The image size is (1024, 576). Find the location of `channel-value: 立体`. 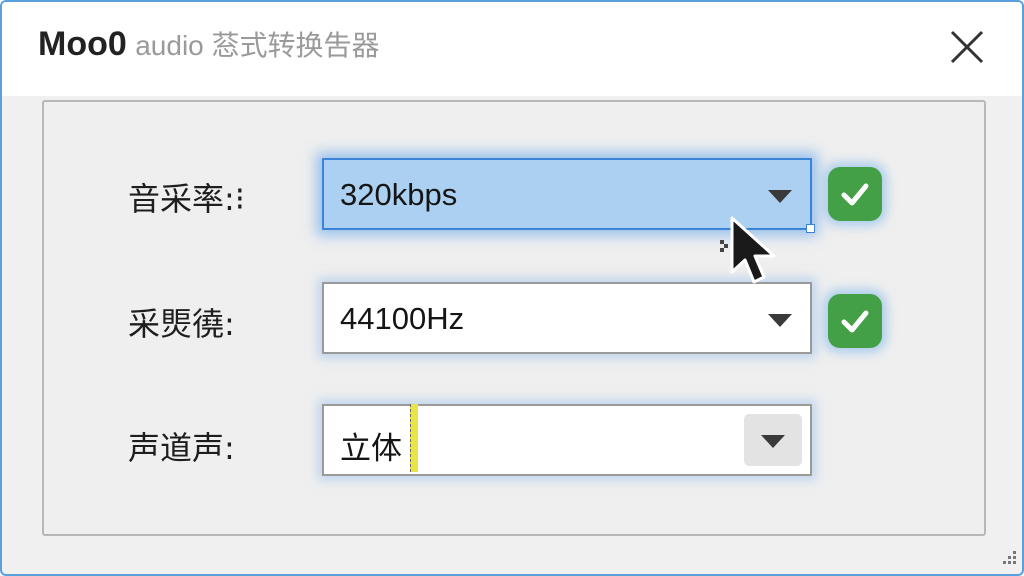

channel-value: 立体 is located at coordinates (371, 448).